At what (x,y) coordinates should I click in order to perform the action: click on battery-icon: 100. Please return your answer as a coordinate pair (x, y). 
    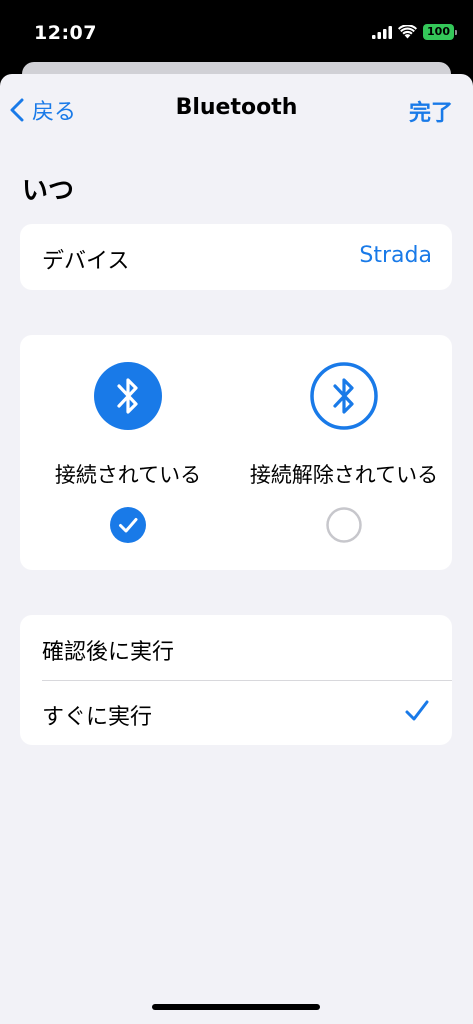
    Looking at the image, I should click on (440, 32).